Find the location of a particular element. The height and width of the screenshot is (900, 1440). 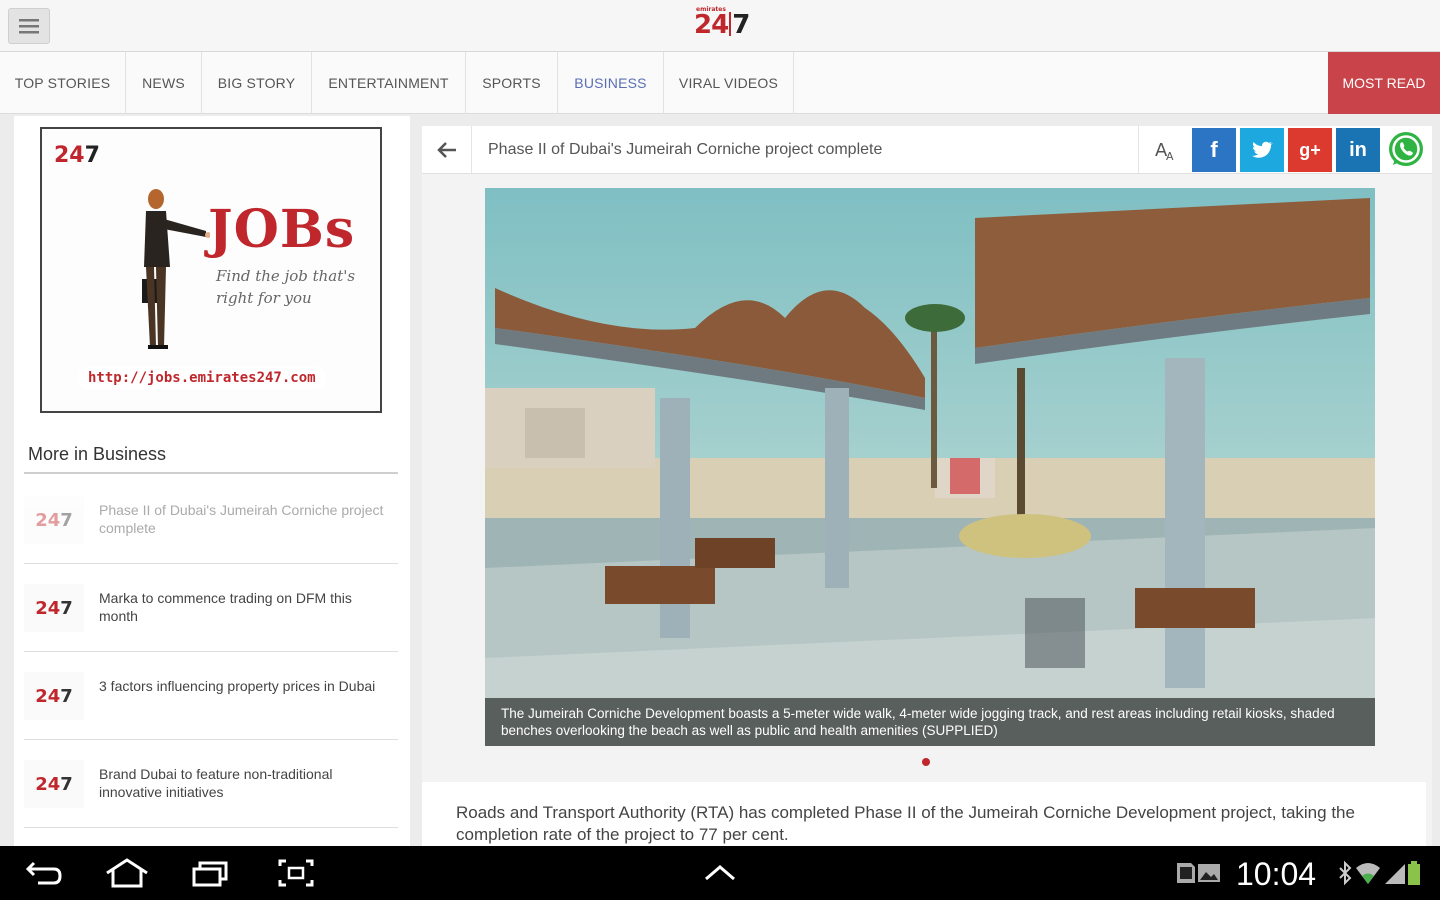

twitter-icon is located at coordinates (1262, 149).